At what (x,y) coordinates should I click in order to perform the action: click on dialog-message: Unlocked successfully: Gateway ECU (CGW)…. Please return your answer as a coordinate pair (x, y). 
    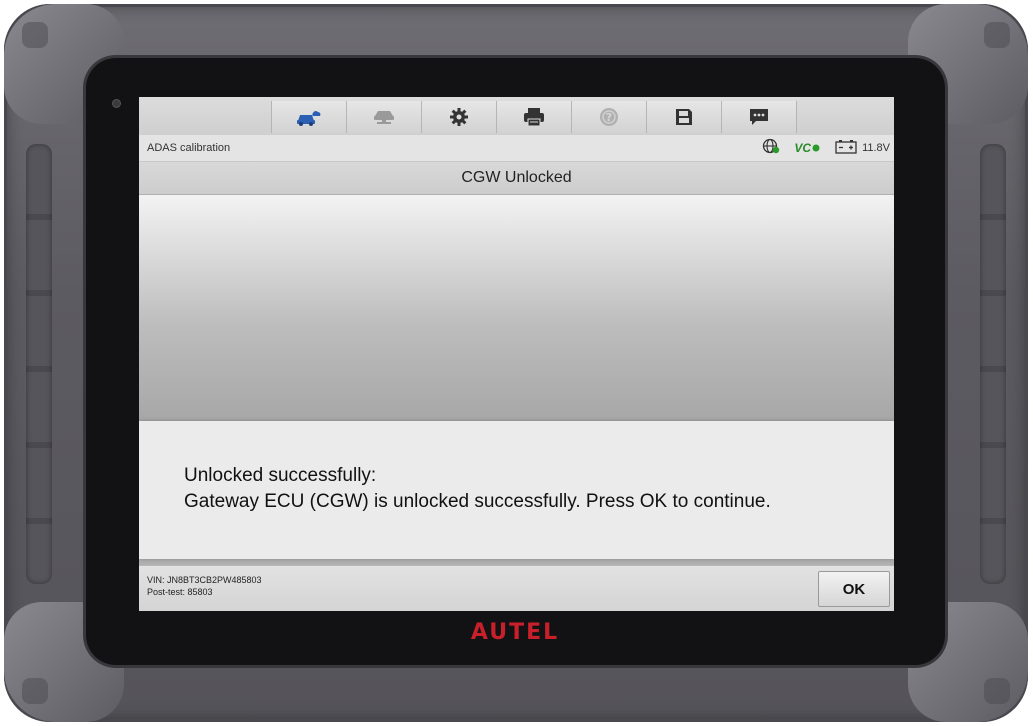
    Looking at the image, I should click on (477, 489).